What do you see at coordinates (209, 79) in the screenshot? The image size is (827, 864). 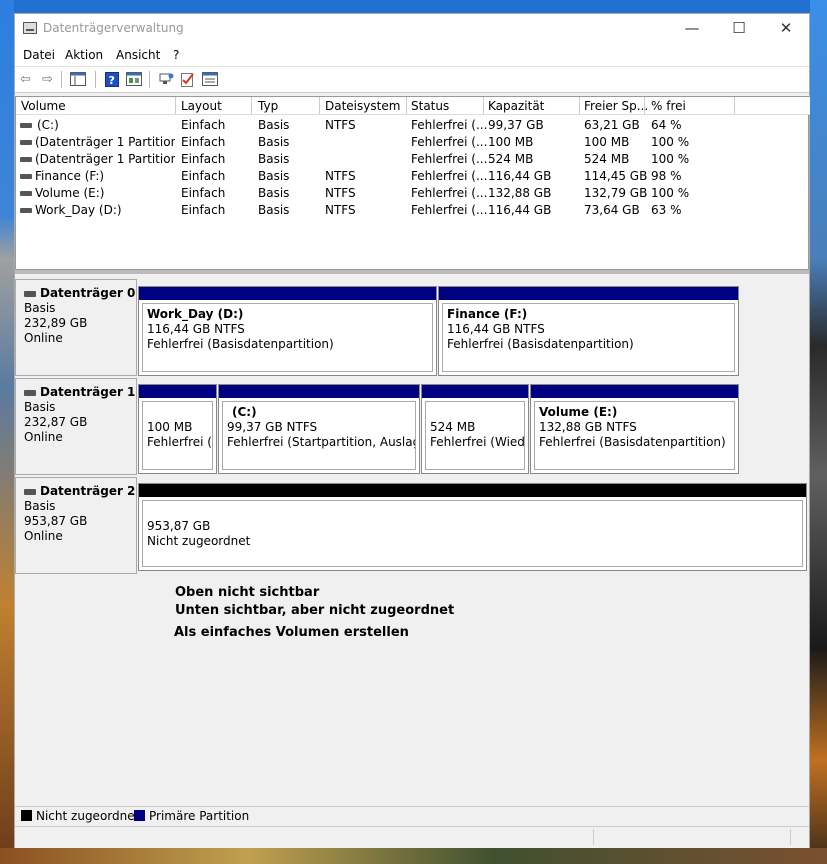 I see `settings-icon` at bounding box center [209, 79].